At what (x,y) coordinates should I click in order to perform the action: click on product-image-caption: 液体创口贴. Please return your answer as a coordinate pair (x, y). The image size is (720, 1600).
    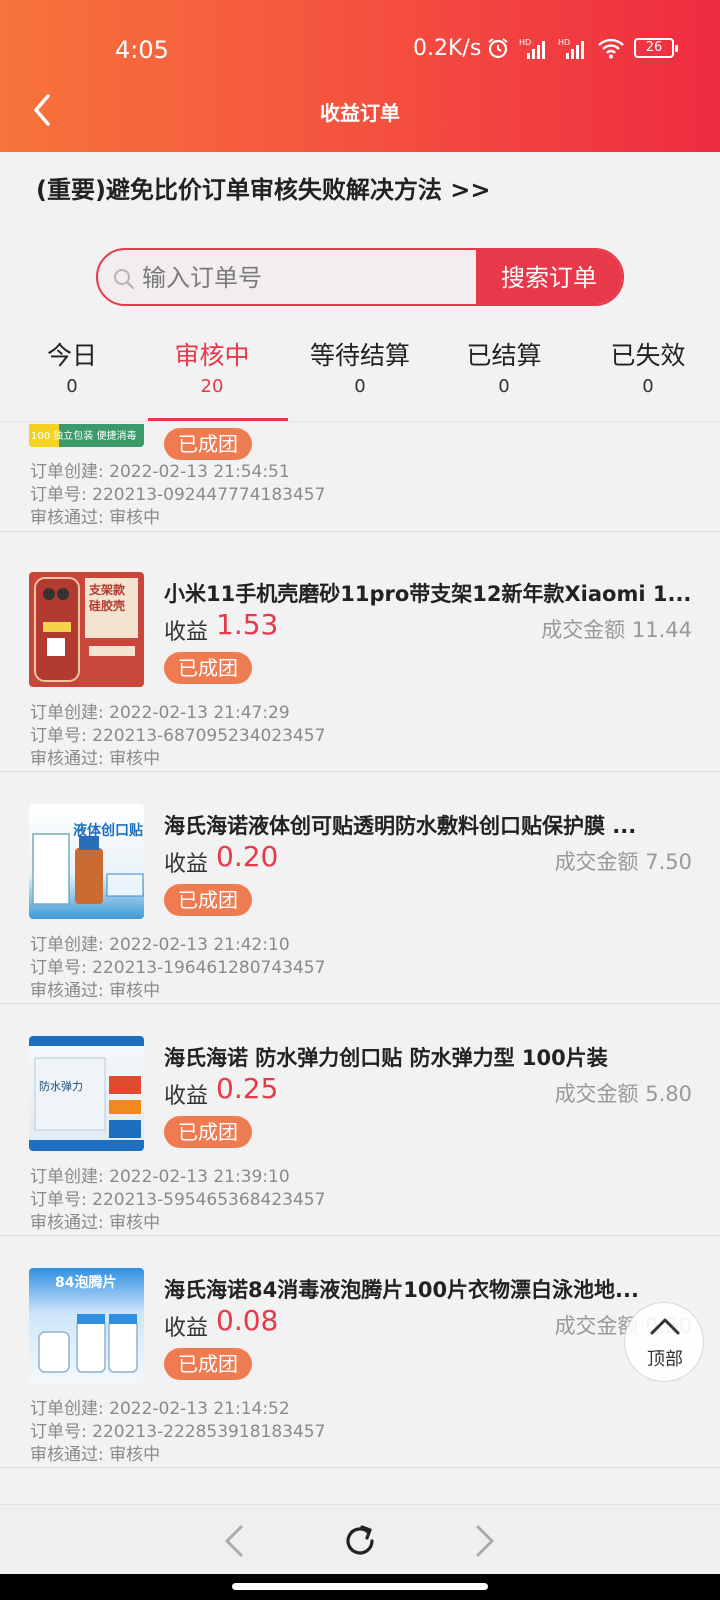
    Looking at the image, I should click on (108, 831).